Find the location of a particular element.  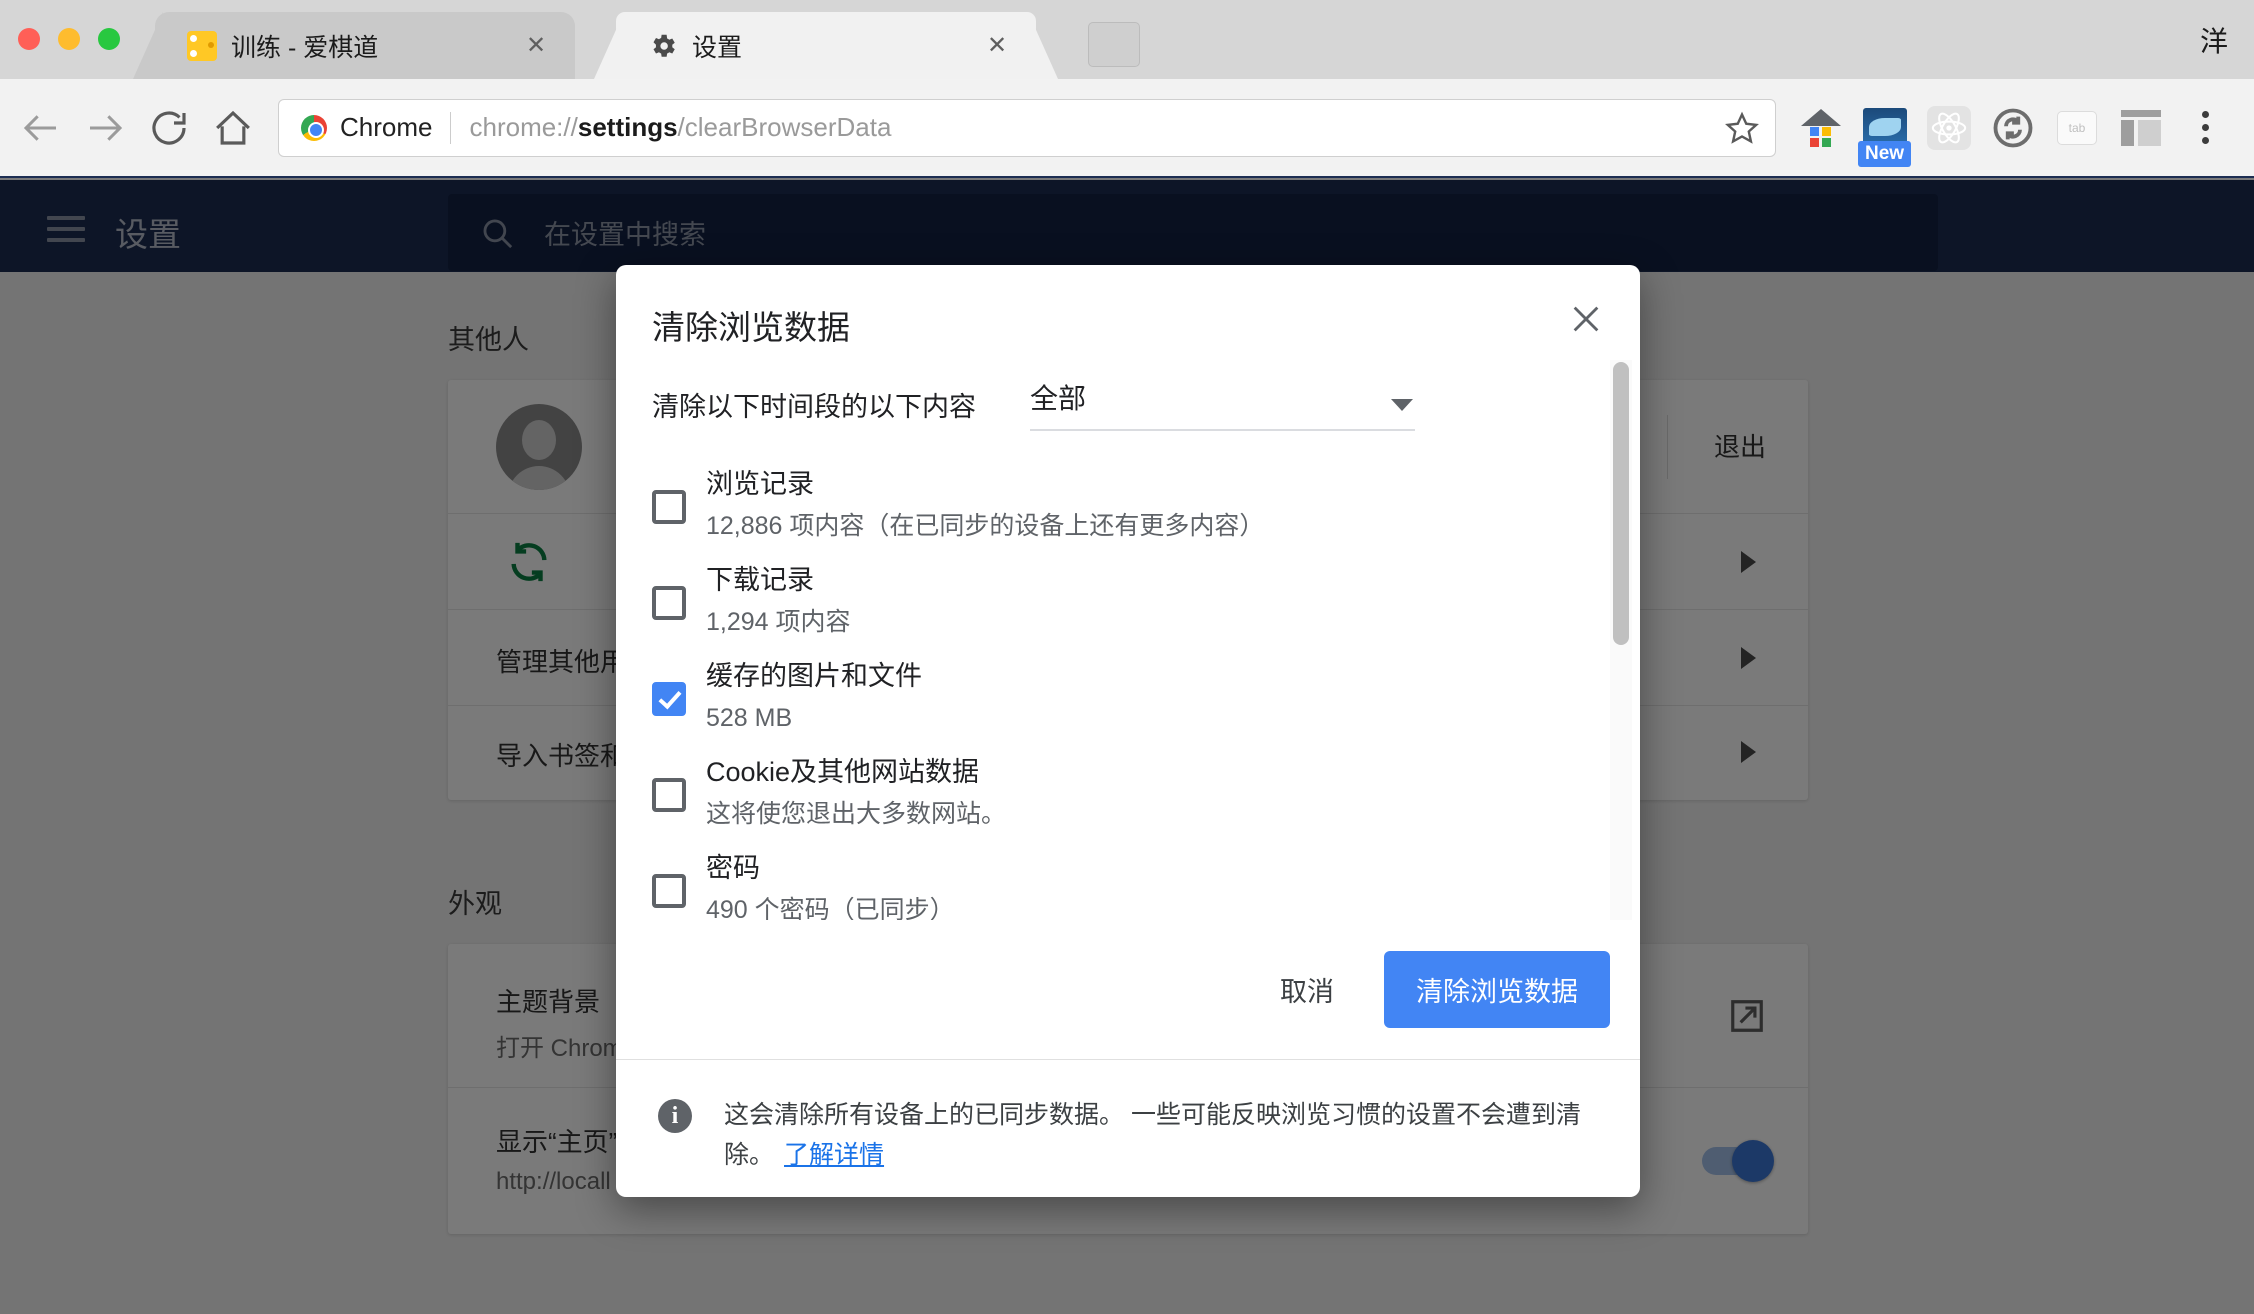

checkbox-cookies is located at coordinates (669, 795).